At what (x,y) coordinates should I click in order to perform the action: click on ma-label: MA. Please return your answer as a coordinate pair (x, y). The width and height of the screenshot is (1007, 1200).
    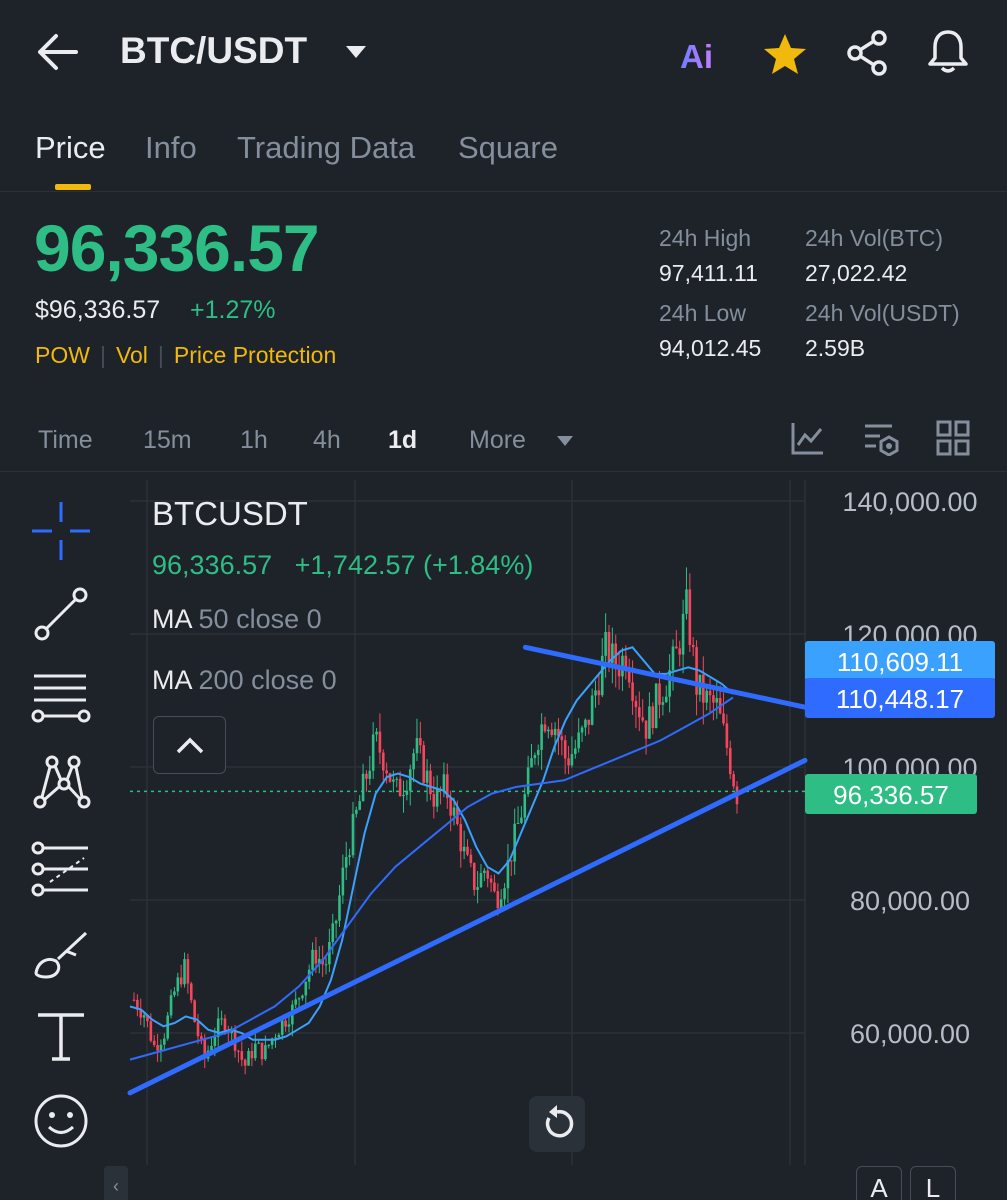
    Looking at the image, I should click on (172, 680).